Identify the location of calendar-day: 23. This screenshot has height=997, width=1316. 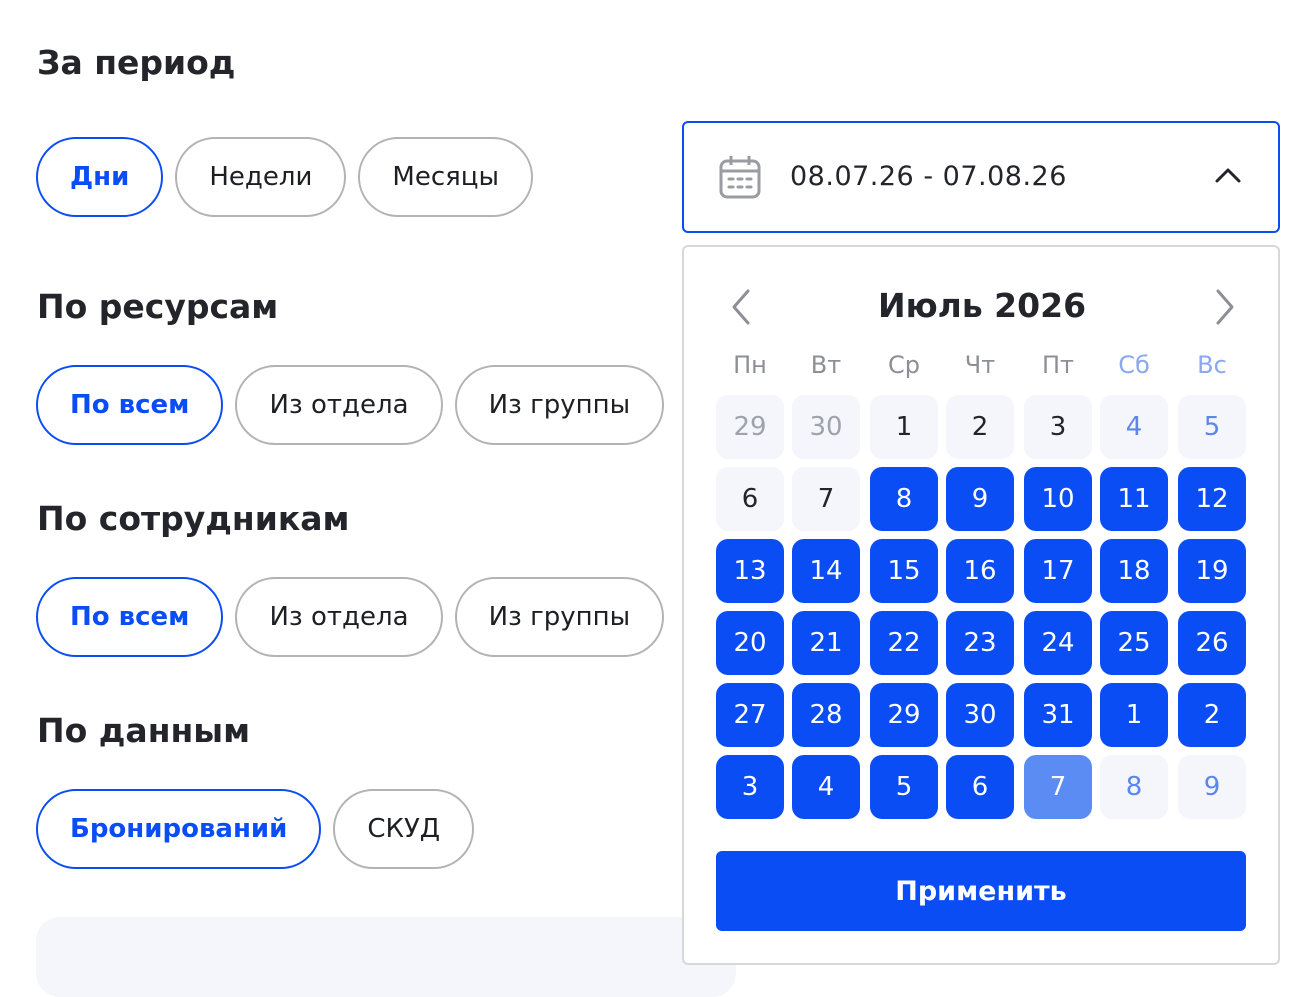
(980, 643).